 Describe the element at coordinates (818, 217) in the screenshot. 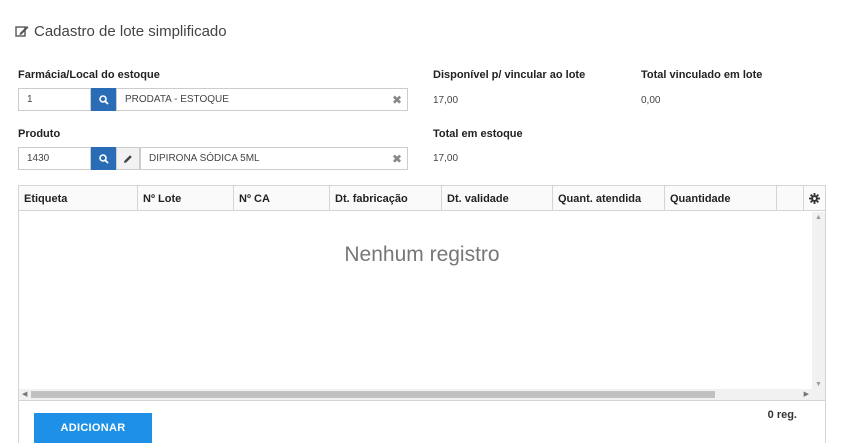

I see `scroll-up-icon: ▲` at that location.